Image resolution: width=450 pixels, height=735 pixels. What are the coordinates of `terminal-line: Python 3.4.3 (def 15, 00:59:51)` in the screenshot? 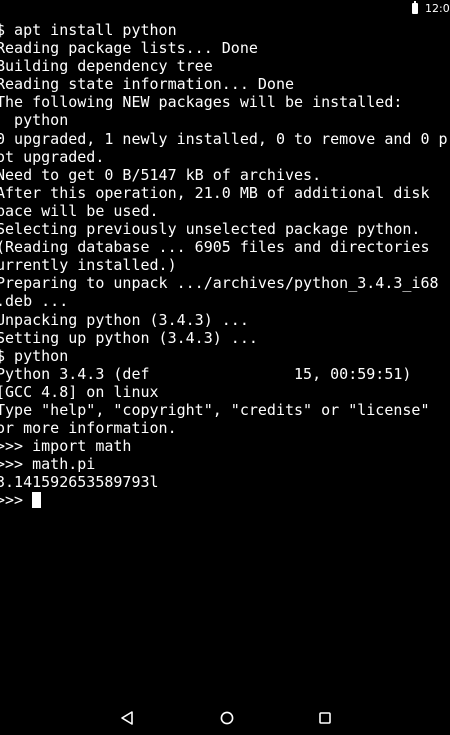 It's located at (206, 373).